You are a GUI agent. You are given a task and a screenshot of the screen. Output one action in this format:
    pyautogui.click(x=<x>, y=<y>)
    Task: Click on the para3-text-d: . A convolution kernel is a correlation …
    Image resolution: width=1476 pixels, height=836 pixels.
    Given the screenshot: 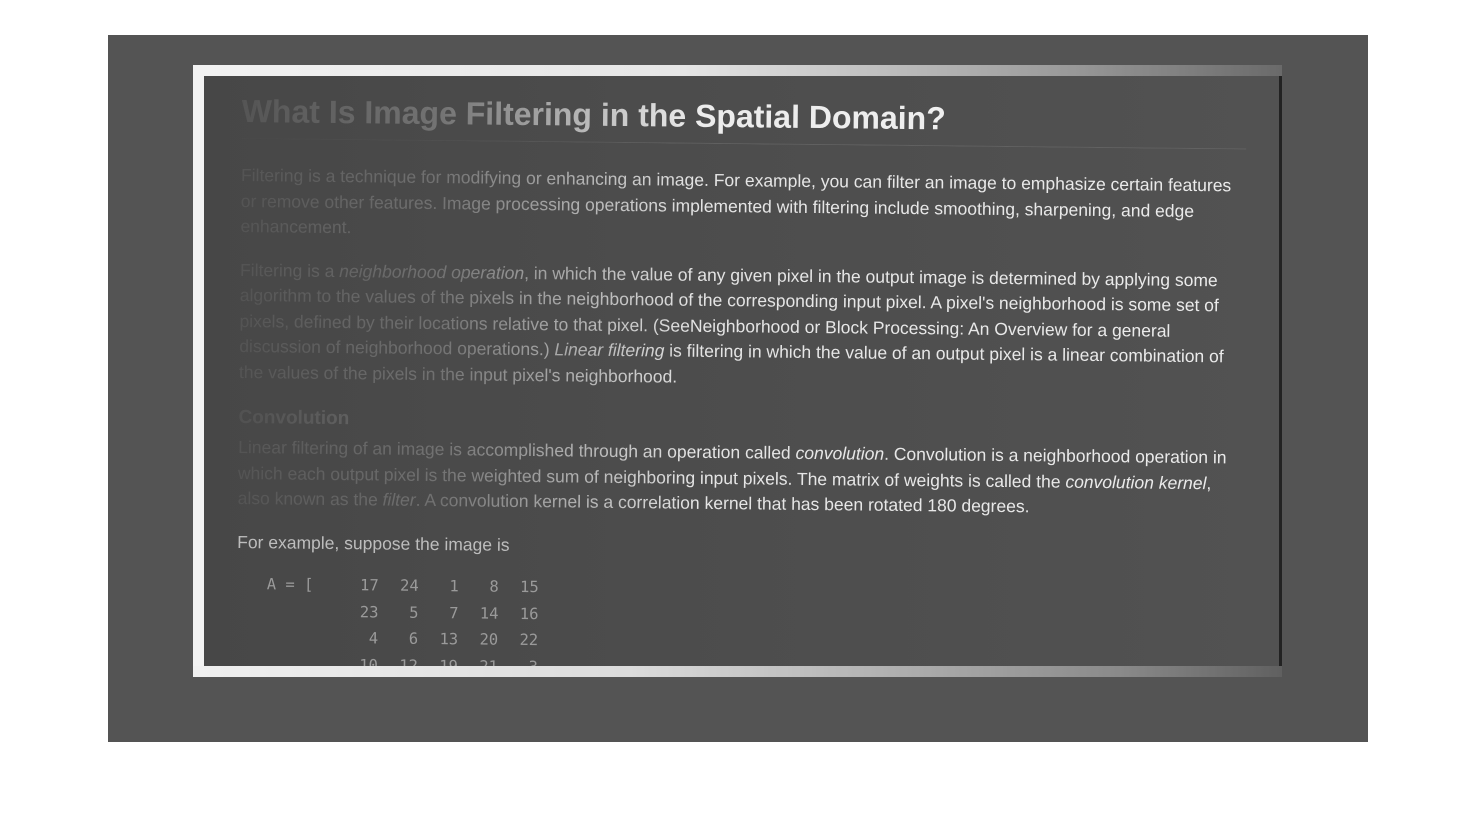 What is the action you would take?
    pyautogui.click(x=722, y=503)
    